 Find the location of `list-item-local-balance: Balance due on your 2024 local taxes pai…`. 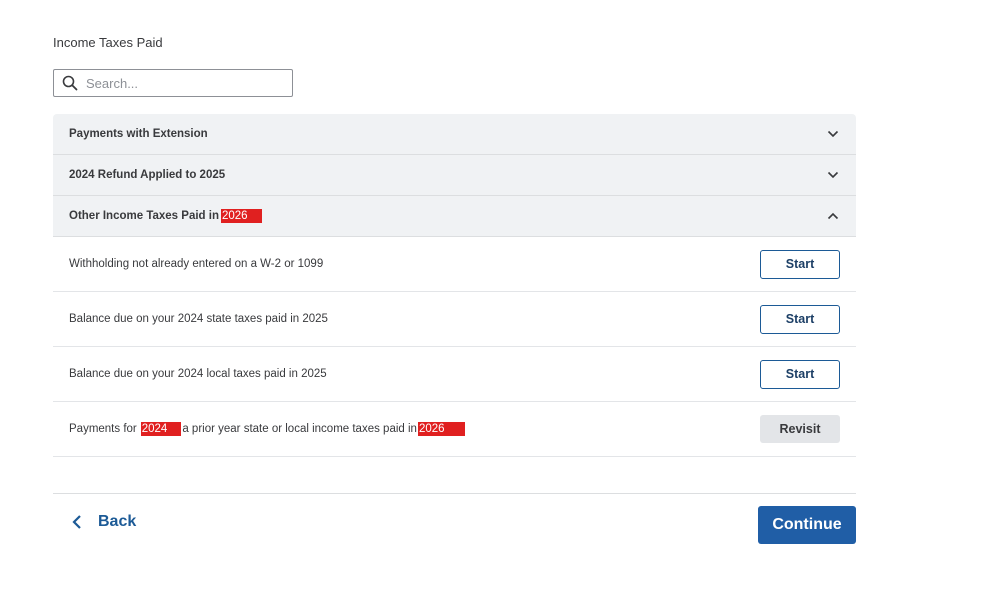

list-item-local-balance: Balance due on your 2024 local taxes pai… is located at coordinates (454, 374).